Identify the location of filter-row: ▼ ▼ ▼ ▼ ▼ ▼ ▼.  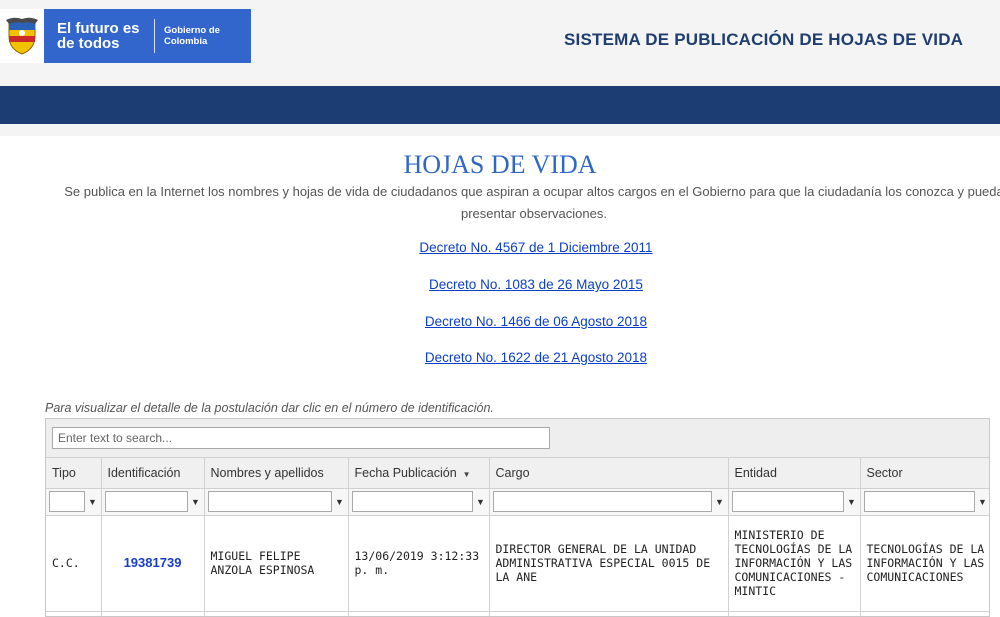
(517, 502).